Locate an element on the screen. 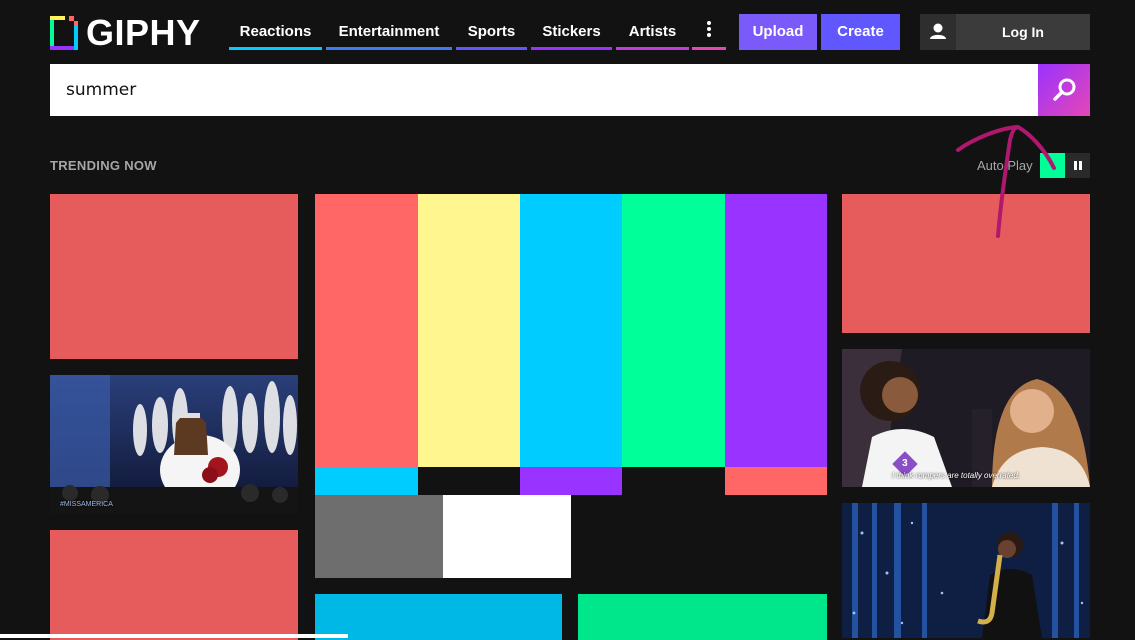  play-icon is located at coordinates (1052, 165).